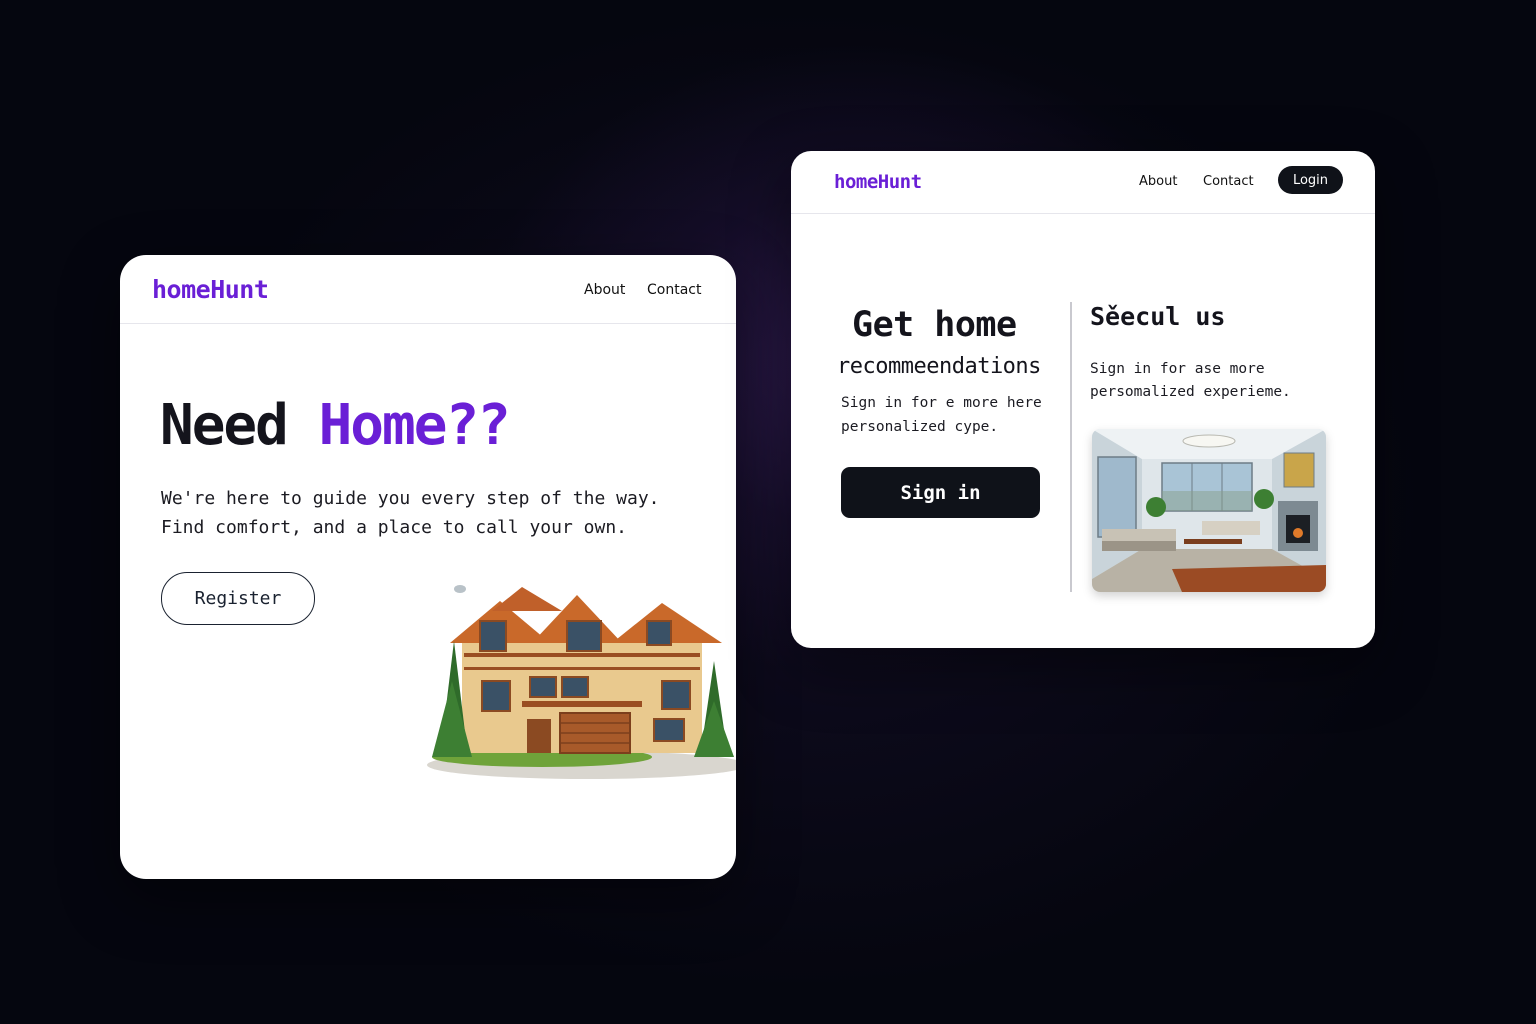 Image resolution: width=1536 pixels, height=1024 pixels. I want to click on login-button: Login, so click(1310, 180).